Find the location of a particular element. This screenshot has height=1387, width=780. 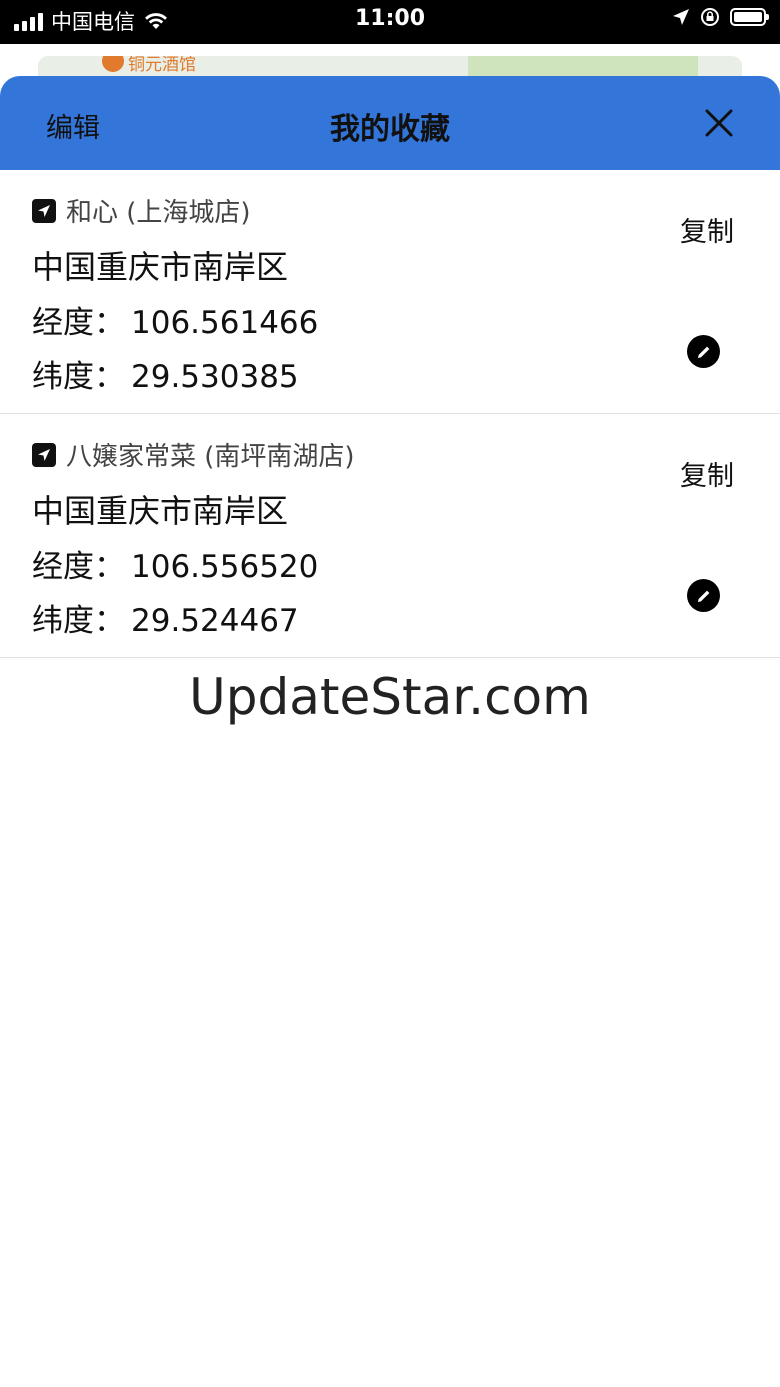

location-arrow-icon is located at coordinates (681, 17).